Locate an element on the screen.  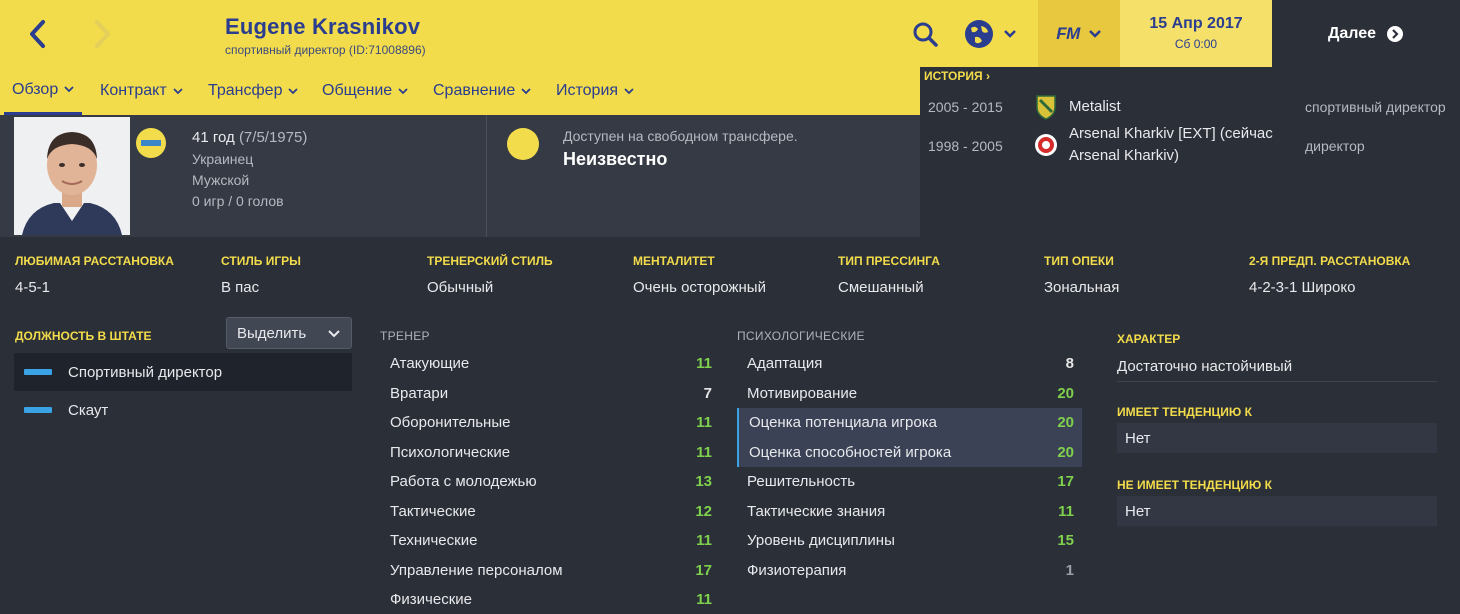
position-label: Спортивный директор is located at coordinates (145, 372).